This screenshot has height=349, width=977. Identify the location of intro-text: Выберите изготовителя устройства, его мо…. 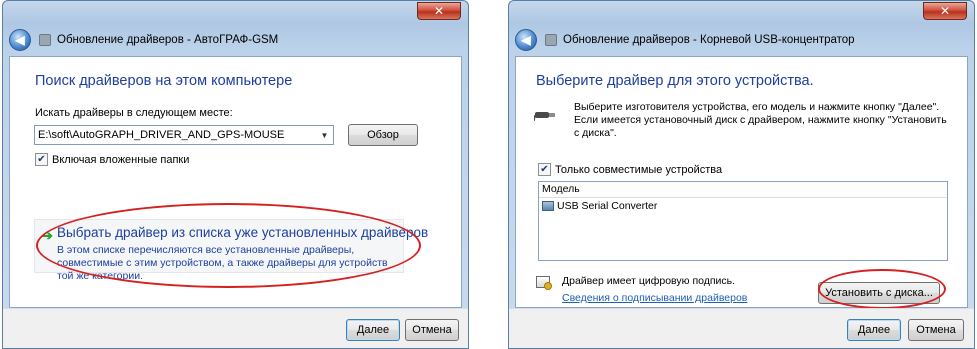
(760, 120).